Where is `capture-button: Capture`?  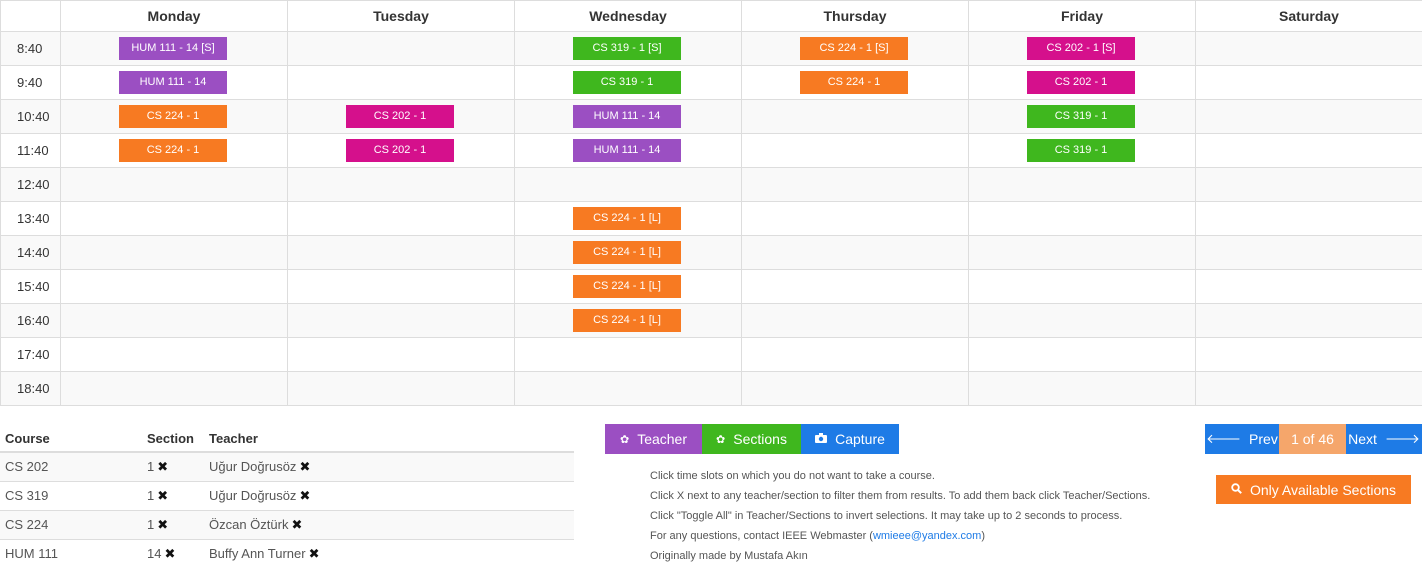 capture-button: Capture is located at coordinates (850, 439).